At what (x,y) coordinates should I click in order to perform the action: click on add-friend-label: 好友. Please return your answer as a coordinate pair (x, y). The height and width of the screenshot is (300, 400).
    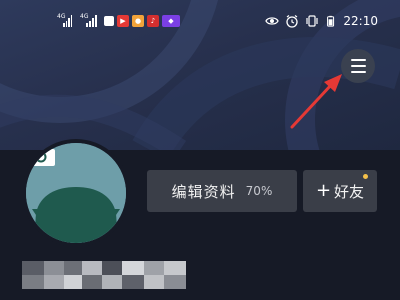
    Looking at the image, I should click on (349, 191).